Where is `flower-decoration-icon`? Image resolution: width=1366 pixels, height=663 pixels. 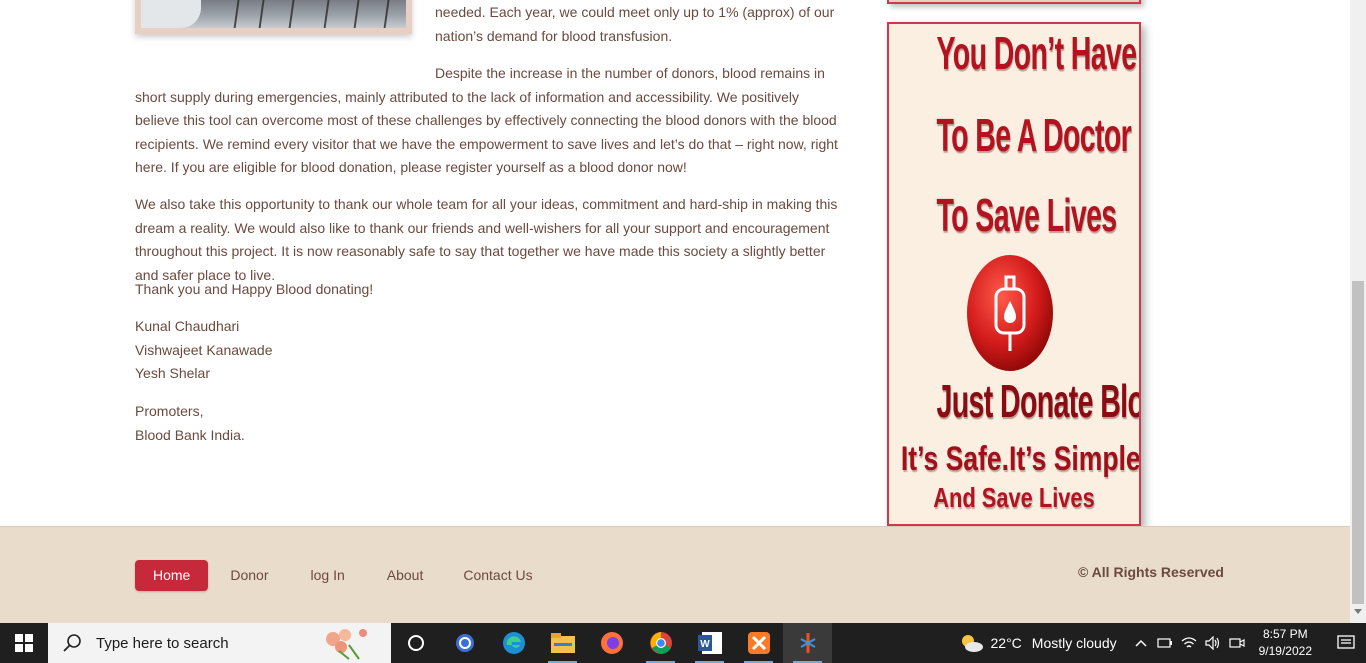 flower-decoration-icon is located at coordinates (346, 644).